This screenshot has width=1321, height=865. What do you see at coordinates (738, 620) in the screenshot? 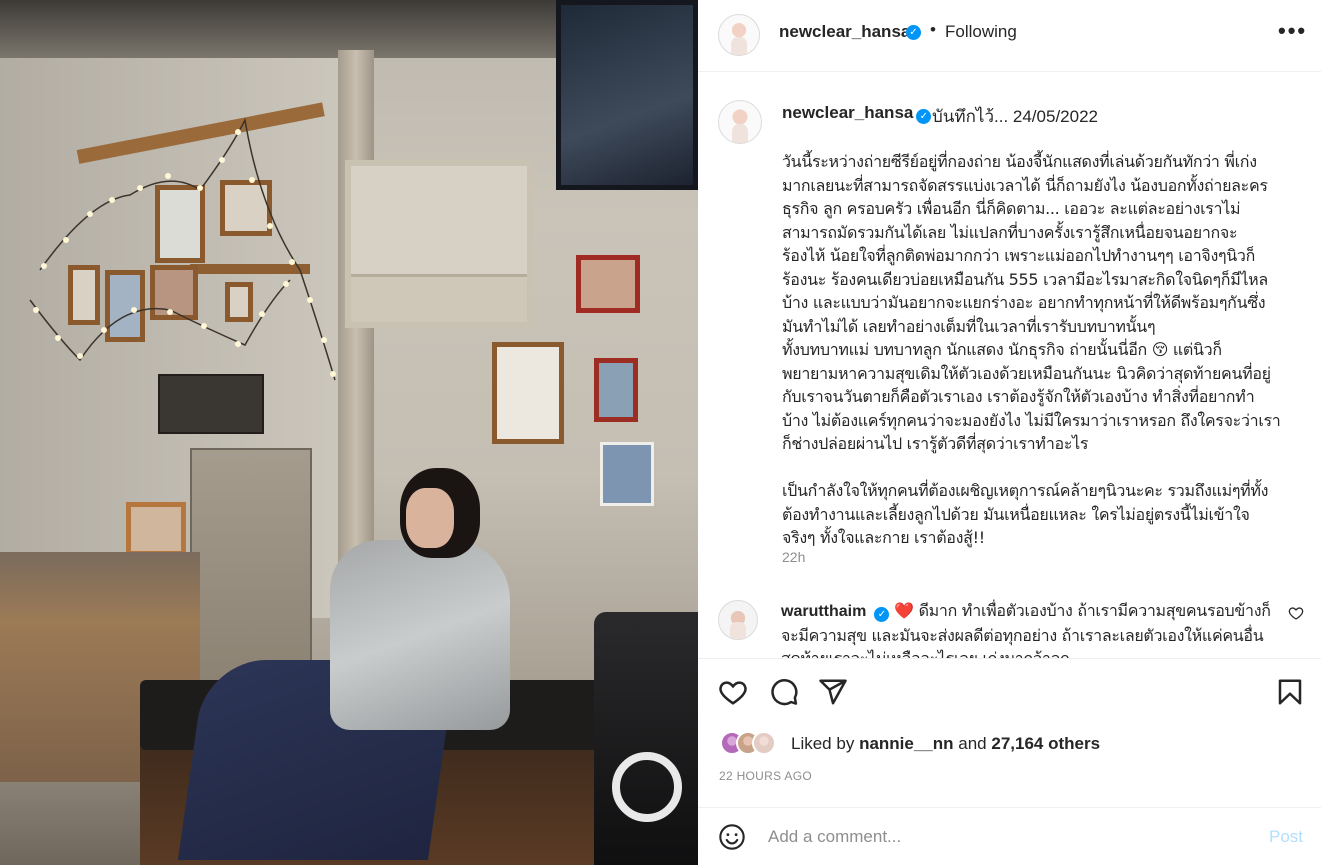
I see `commenter-avatar` at bounding box center [738, 620].